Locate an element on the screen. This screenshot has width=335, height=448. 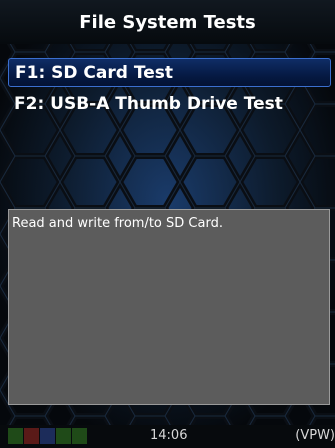
clock-time: 14:06 is located at coordinates (169, 435).